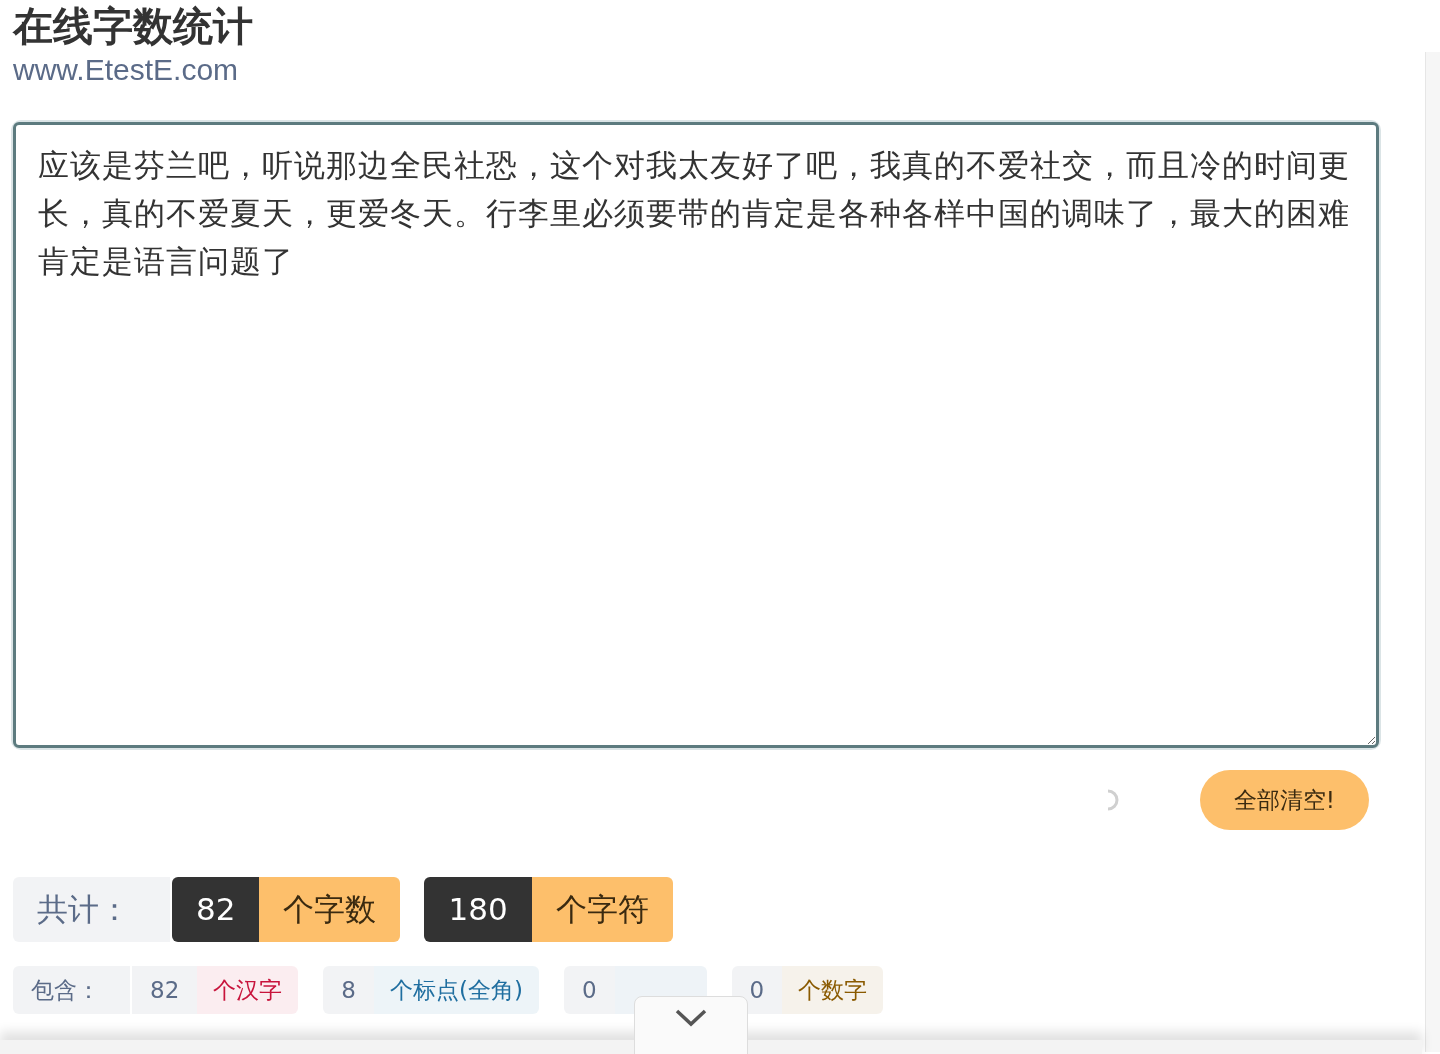 The height and width of the screenshot is (1054, 1440). I want to click on breakdown-label: 包含：, so click(71, 990).